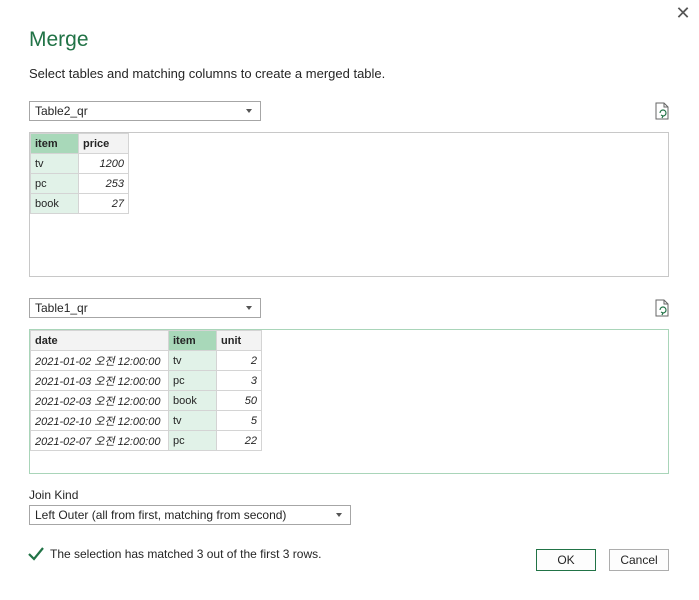 This screenshot has width=699, height=600. What do you see at coordinates (239, 360) in the screenshot?
I see `table-cell: 2` at bounding box center [239, 360].